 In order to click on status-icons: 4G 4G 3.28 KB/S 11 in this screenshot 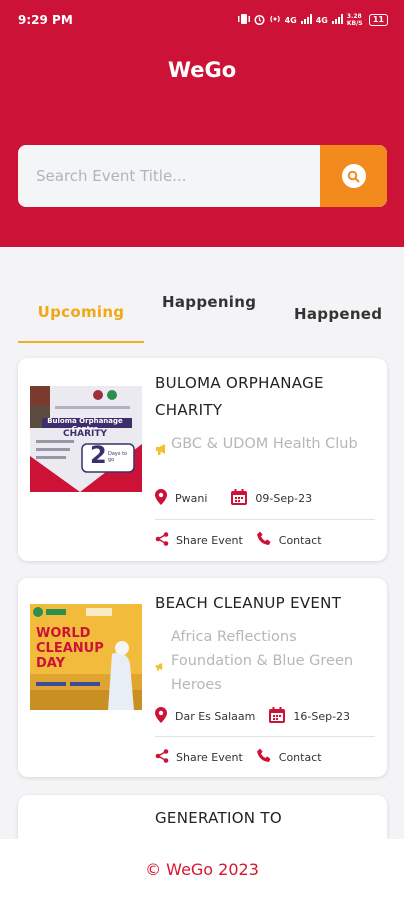, I will do `click(312, 20)`.